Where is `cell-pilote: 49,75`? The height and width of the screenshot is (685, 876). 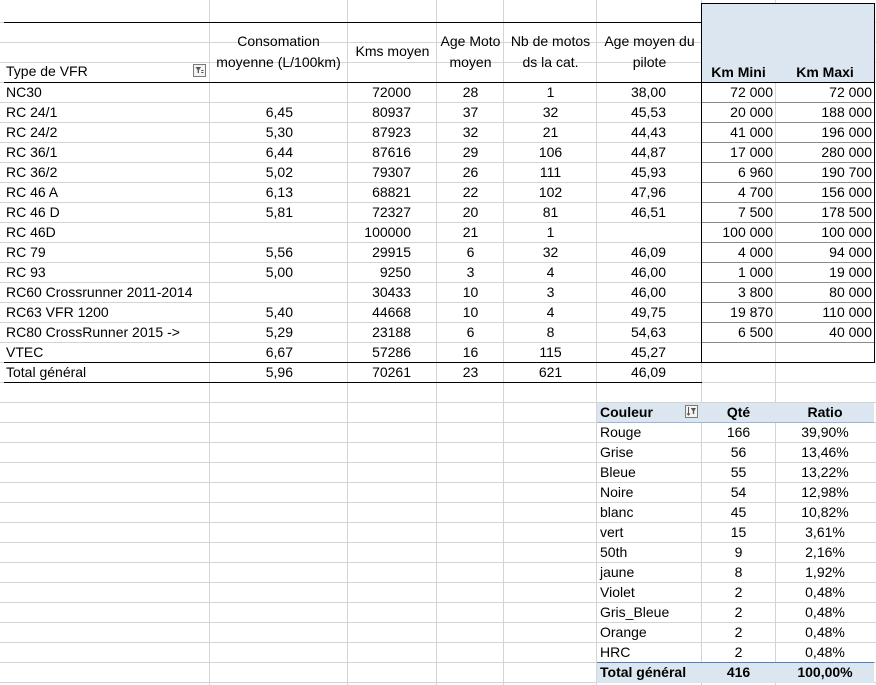
cell-pilote: 49,75 is located at coordinates (648, 312).